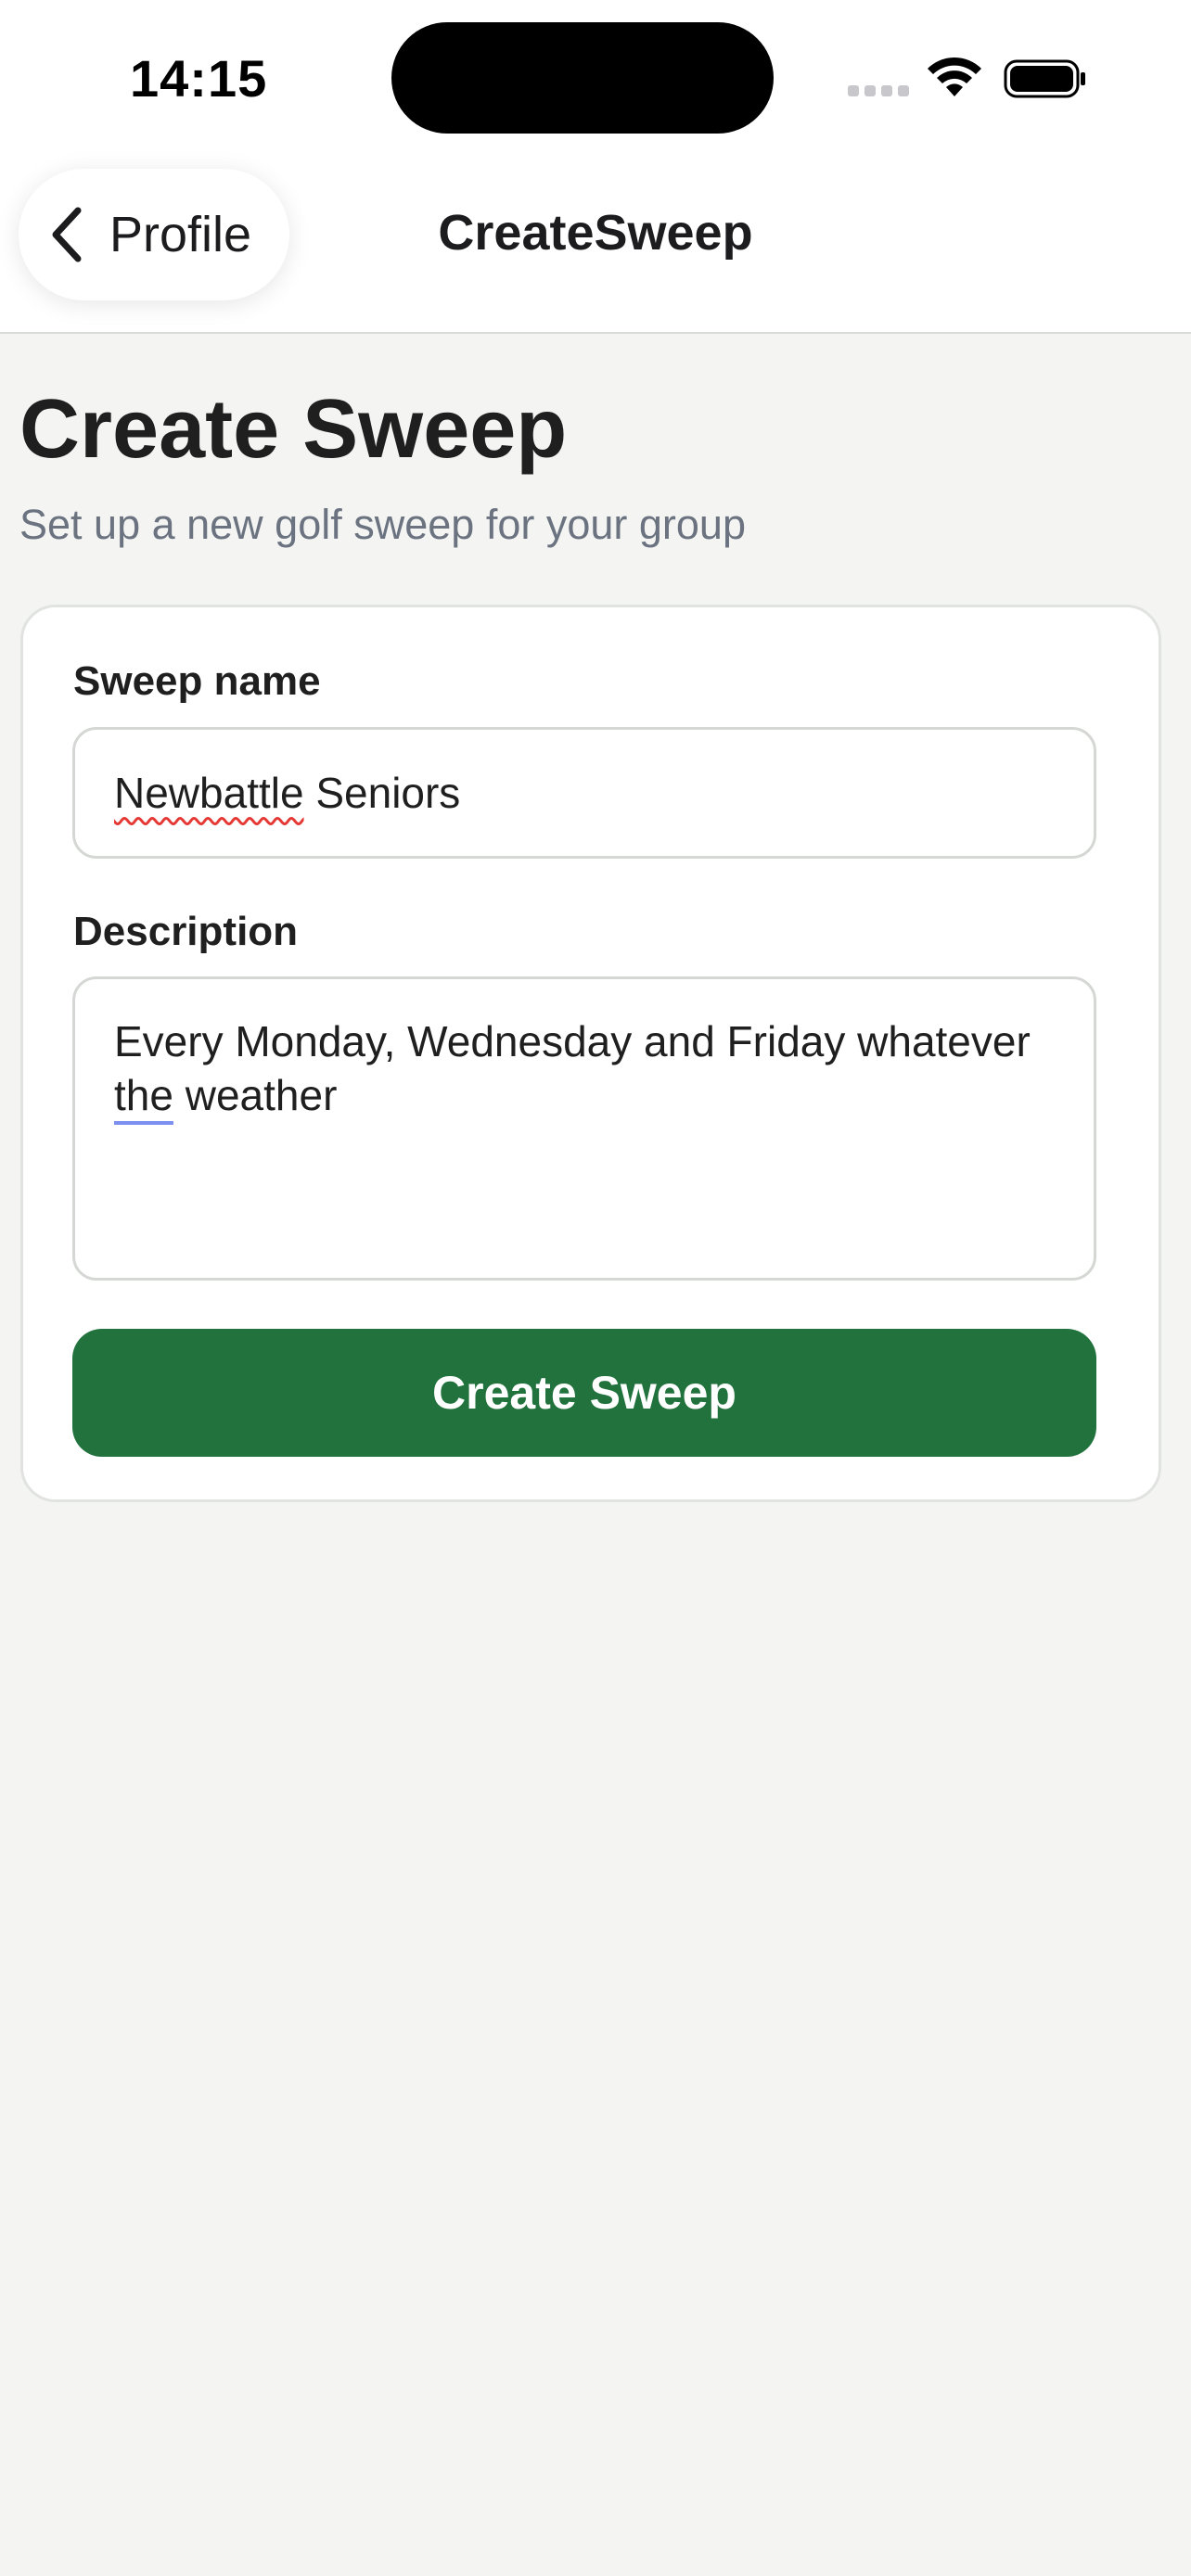 This screenshot has height=2576, width=1191. What do you see at coordinates (584, 793) in the screenshot?
I see `sweep-name-input: Newbattle Seniors` at bounding box center [584, 793].